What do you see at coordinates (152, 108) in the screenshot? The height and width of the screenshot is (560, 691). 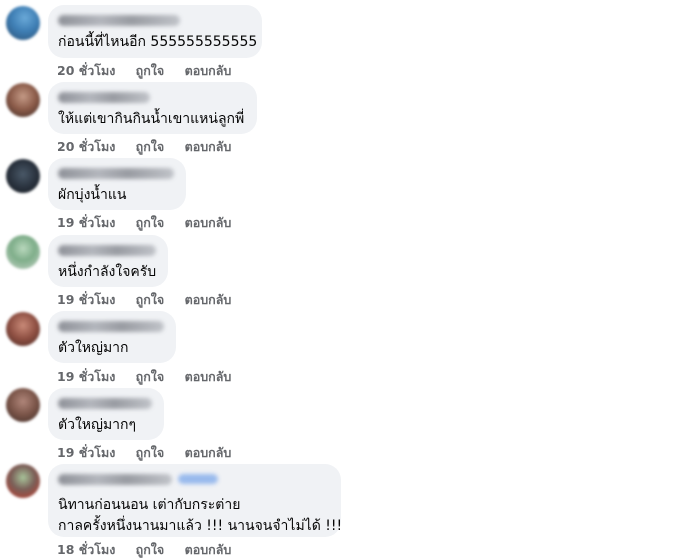 I see `comment-bubble: ให้แต่เขากินกินน้ำเขาแหน่ลูกพี่` at bounding box center [152, 108].